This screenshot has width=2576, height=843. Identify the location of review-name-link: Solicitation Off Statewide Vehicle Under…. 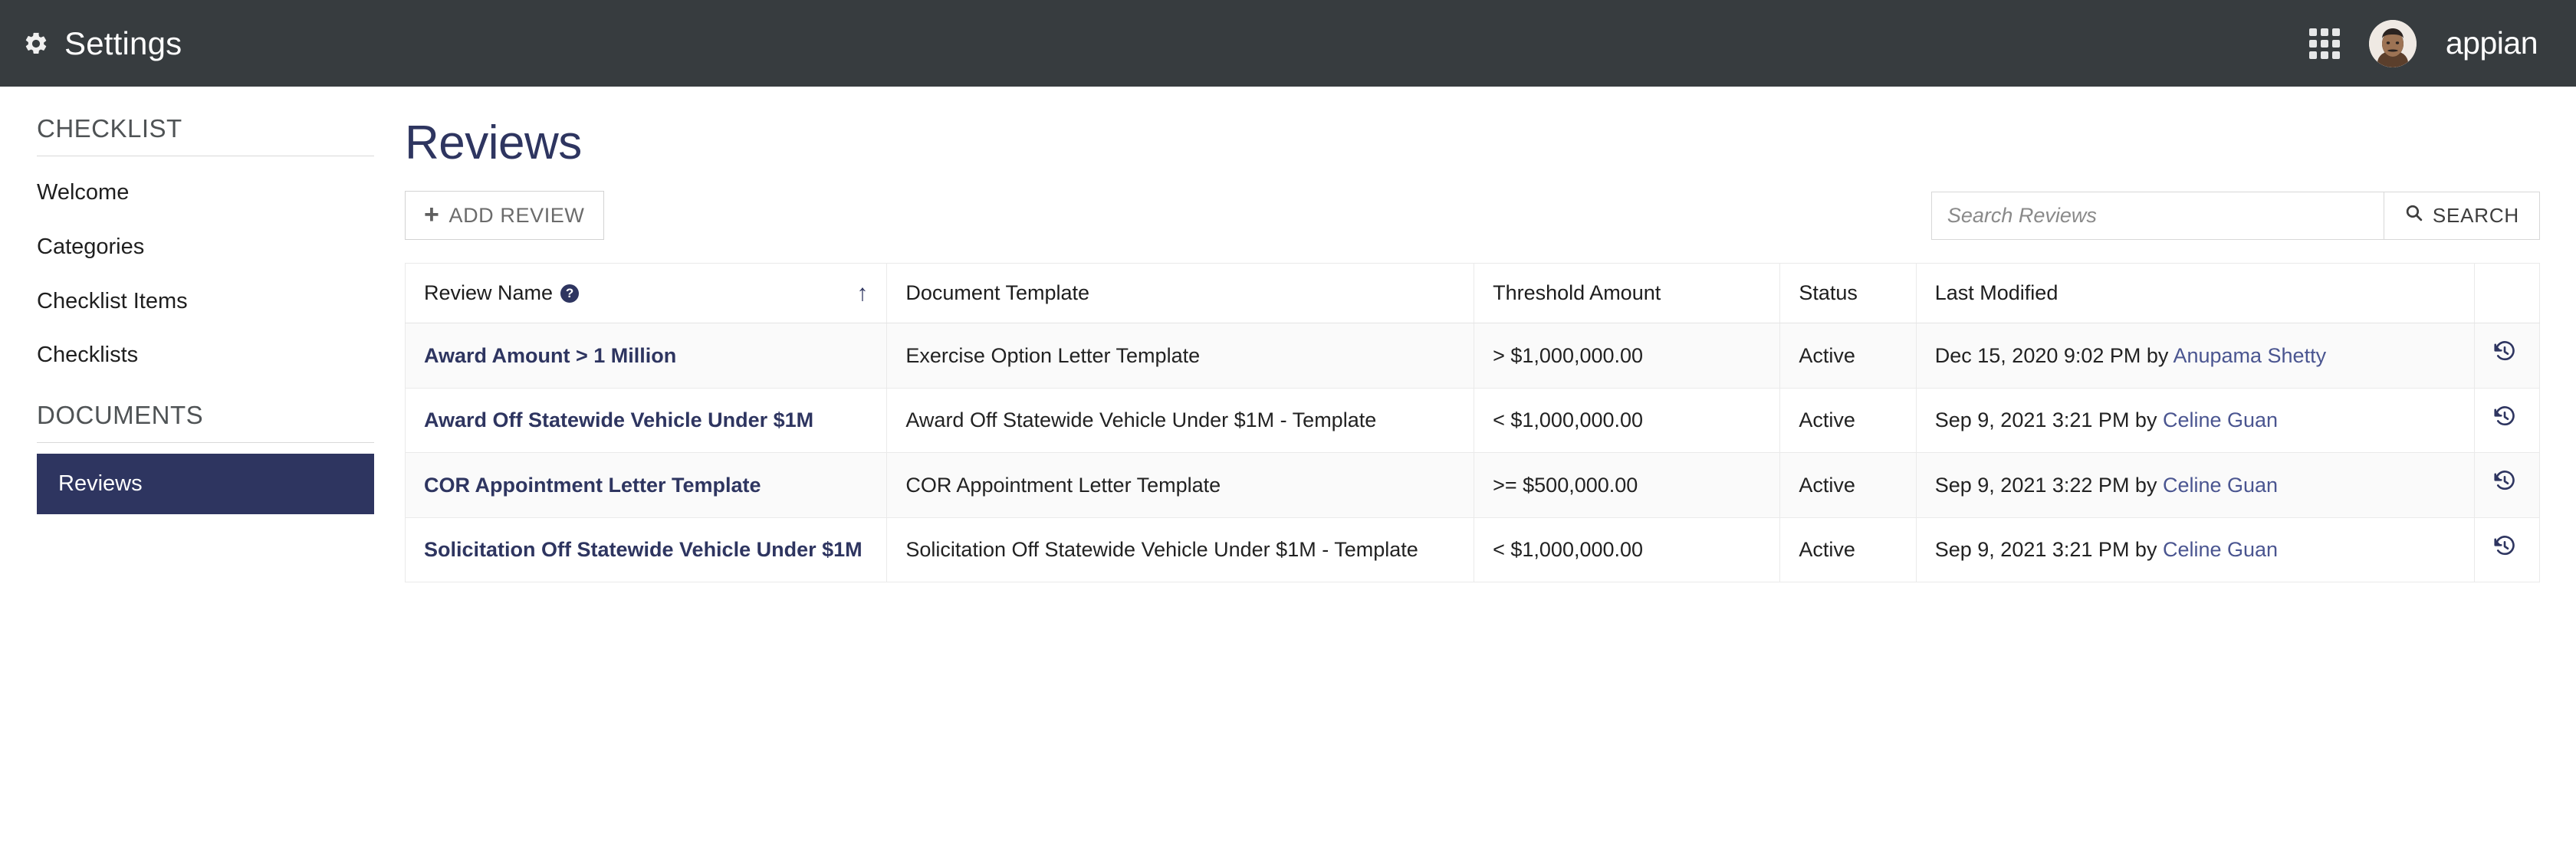
(643, 549).